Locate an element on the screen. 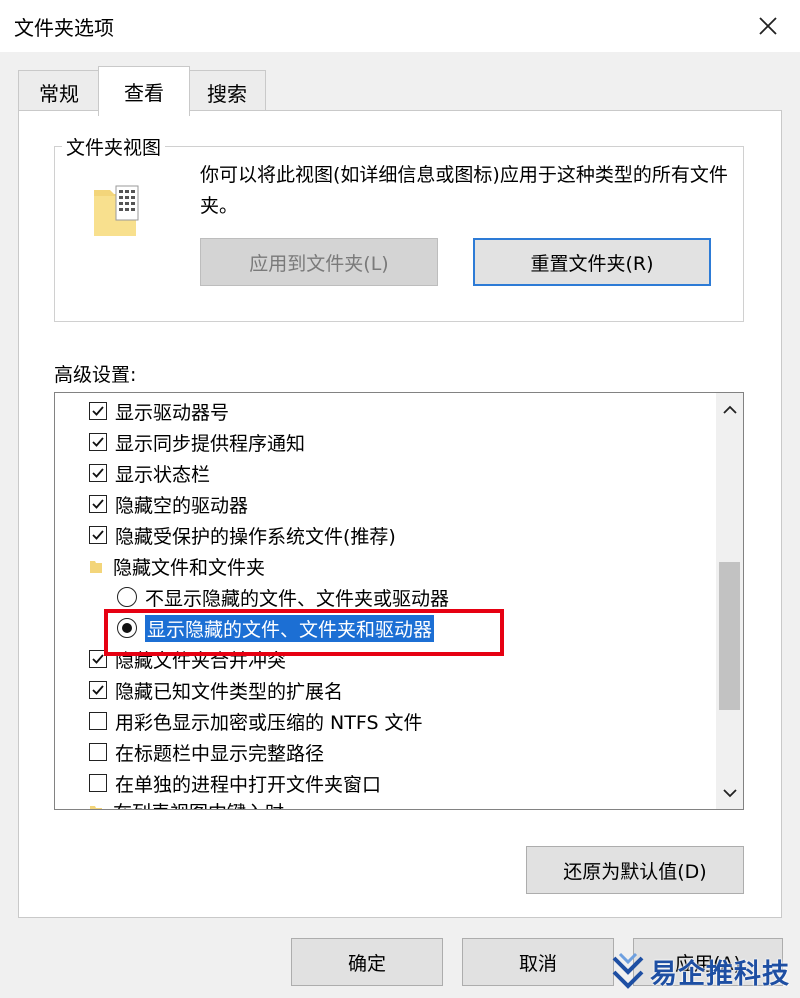 The width and height of the screenshot is (800, 998). list-item: 隐藏已知文件类型的扩展名 is located at coordinates (216, 690).